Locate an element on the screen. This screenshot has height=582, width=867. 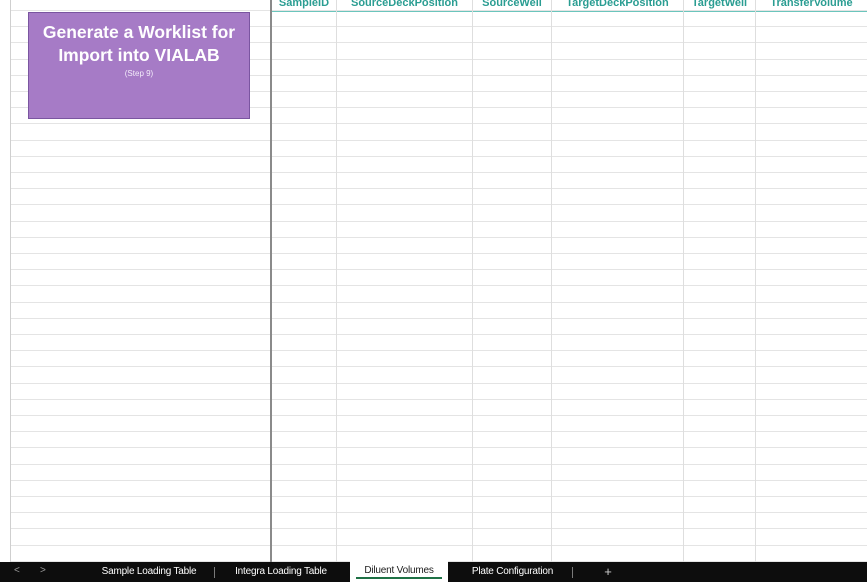
next-sheet-icon: > is located at coordinates (43, 570).